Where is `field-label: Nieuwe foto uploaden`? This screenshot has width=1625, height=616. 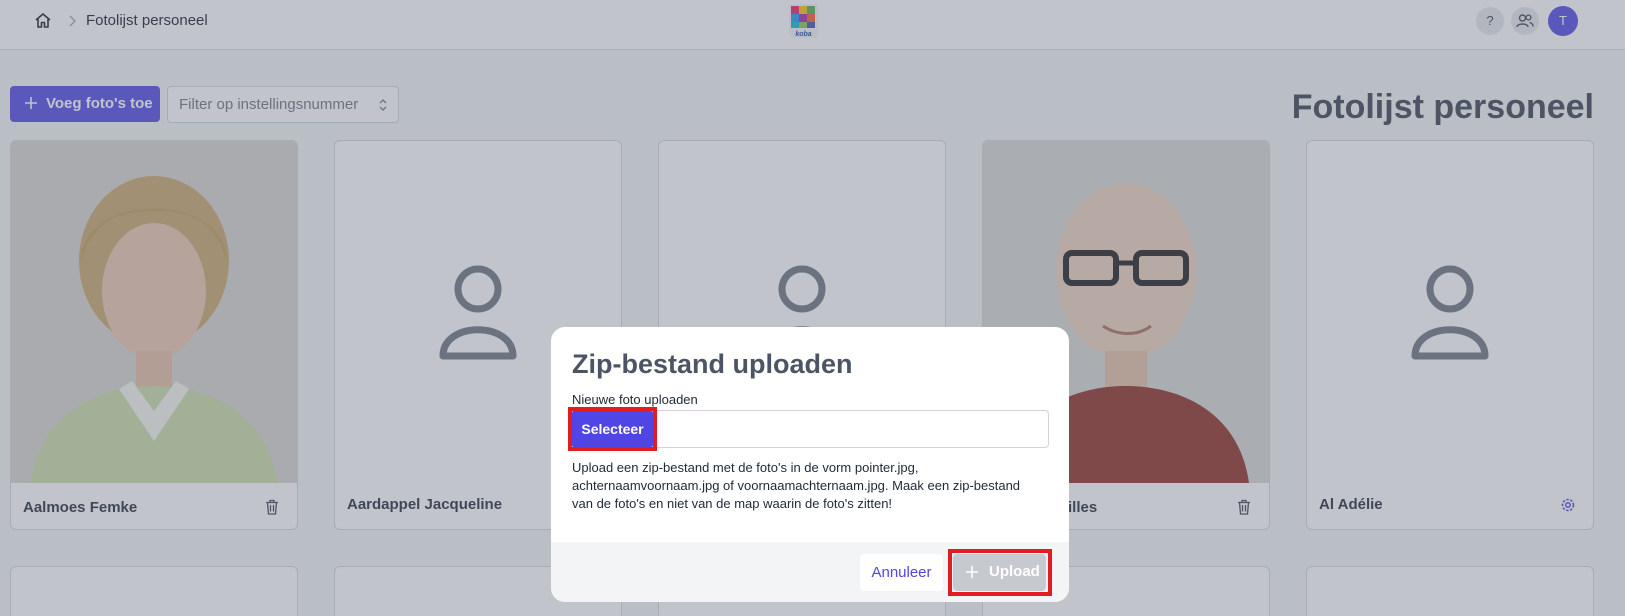
field-label: Nieuwe foto uploaden is located at coordinates (635, 399).